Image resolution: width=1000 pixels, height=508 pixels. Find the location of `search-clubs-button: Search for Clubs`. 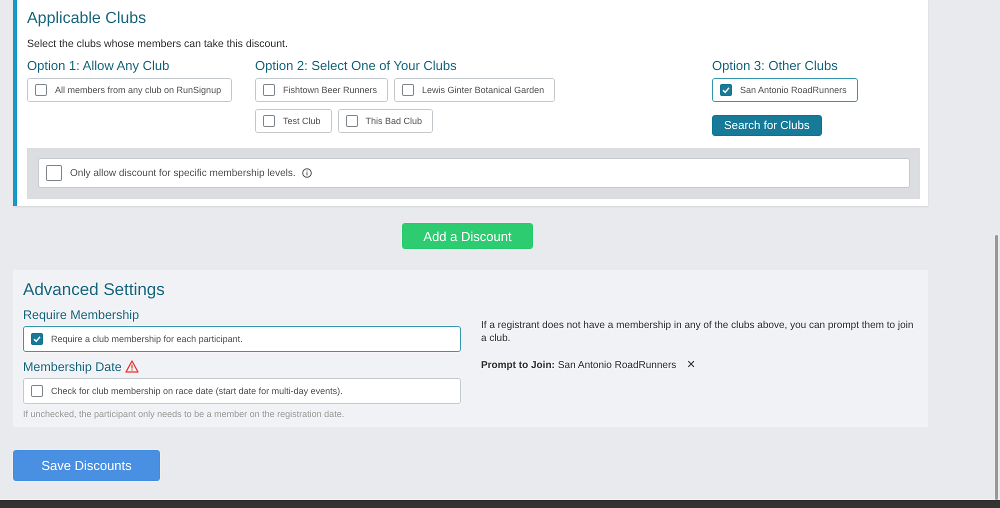

search-clubs-button: Search for Clubs is located at coordinates (767, 125).